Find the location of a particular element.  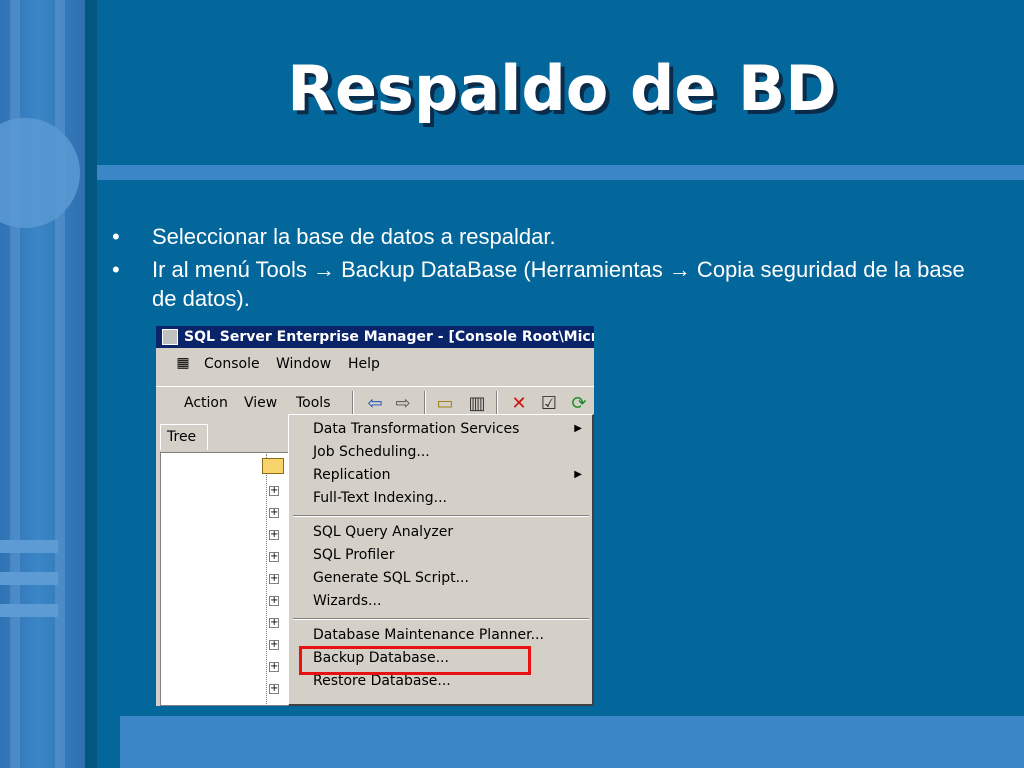

tab-tree: Tree is located at coordinates (184, 437).